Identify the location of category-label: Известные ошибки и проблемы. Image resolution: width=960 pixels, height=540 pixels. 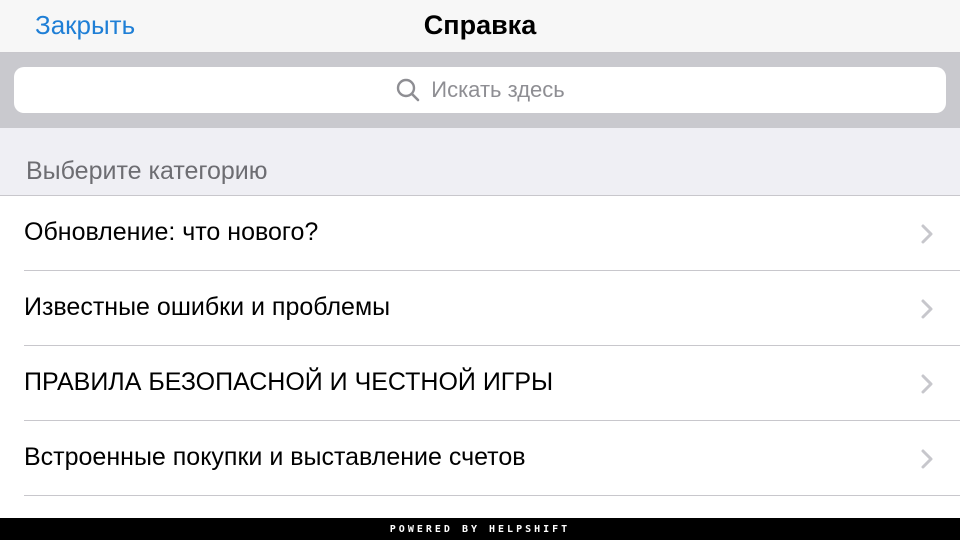
(207, 307).